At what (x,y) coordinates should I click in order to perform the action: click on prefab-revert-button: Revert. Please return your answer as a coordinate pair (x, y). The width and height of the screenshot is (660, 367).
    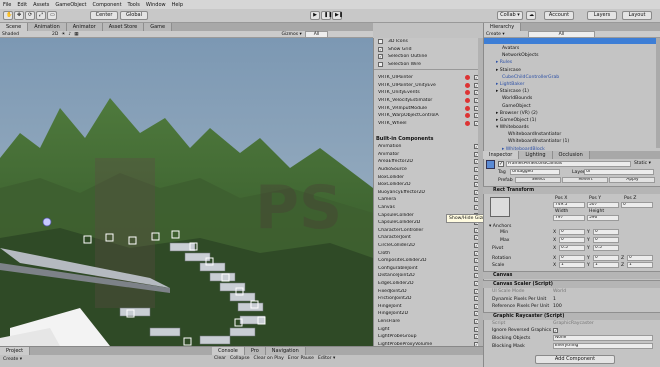
    Looking at the image, I should click on (585, 180).